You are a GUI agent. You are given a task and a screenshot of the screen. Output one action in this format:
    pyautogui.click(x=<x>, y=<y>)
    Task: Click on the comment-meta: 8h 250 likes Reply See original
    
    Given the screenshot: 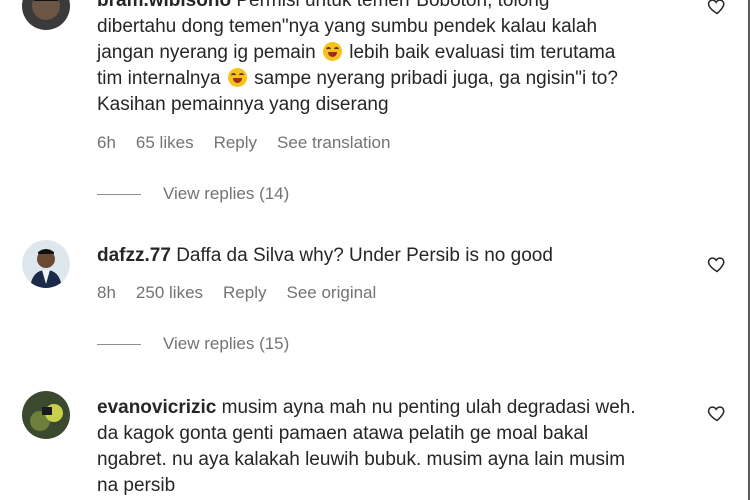 What is the action you would take?
    pyautogui.click(x=236, y=293)
    